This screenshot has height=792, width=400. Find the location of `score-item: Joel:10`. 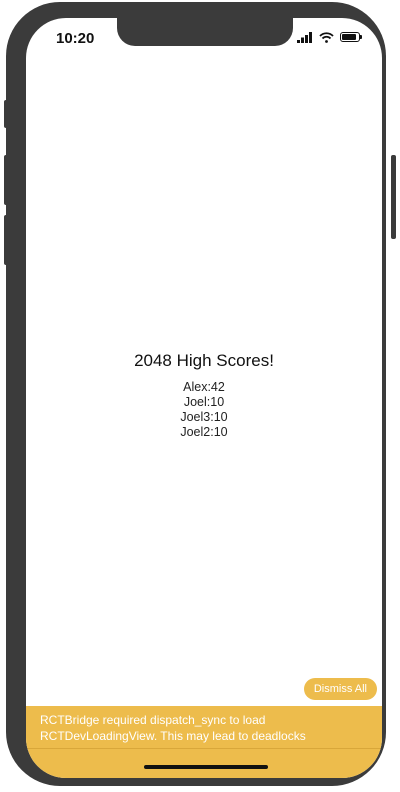

score-item: Joel:10 is located at coordinates (204, 402).